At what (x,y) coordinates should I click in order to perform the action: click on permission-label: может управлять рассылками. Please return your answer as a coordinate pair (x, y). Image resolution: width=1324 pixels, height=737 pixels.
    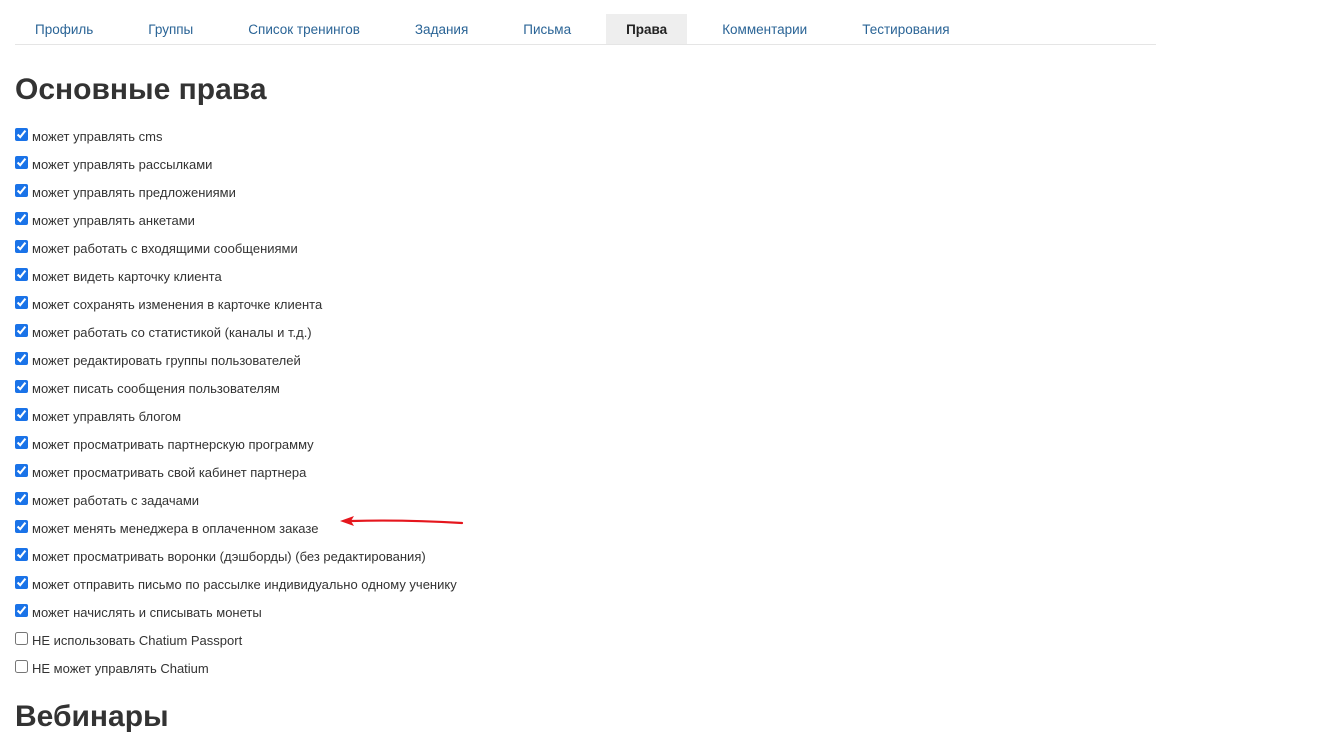
    Looking at the image, I should click on (122, 164).